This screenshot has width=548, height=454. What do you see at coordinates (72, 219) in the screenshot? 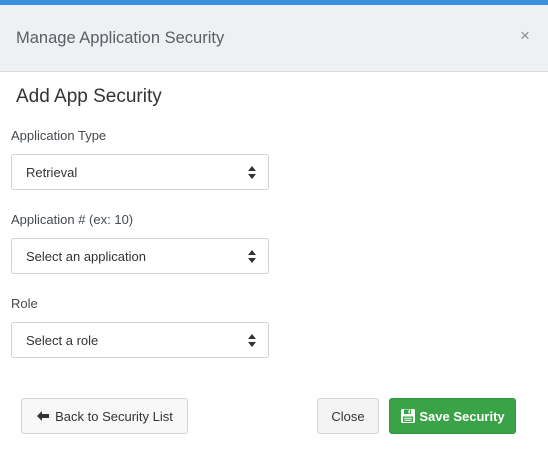
I see `application-number-label: Application # (ex: 10)` at bounding box center [72, 219].